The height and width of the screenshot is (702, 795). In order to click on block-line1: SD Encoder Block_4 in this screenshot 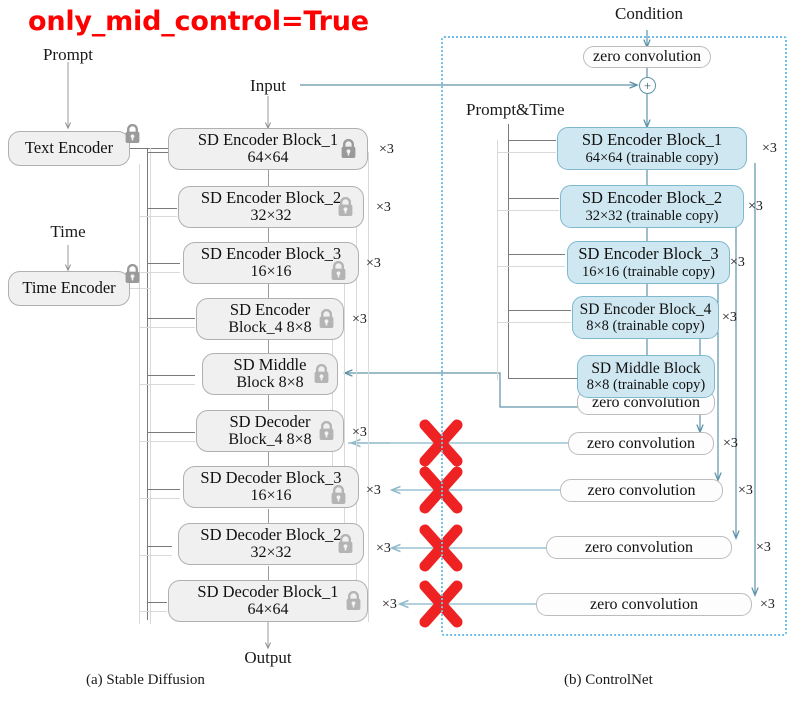, I will do `click(645, 309)`.